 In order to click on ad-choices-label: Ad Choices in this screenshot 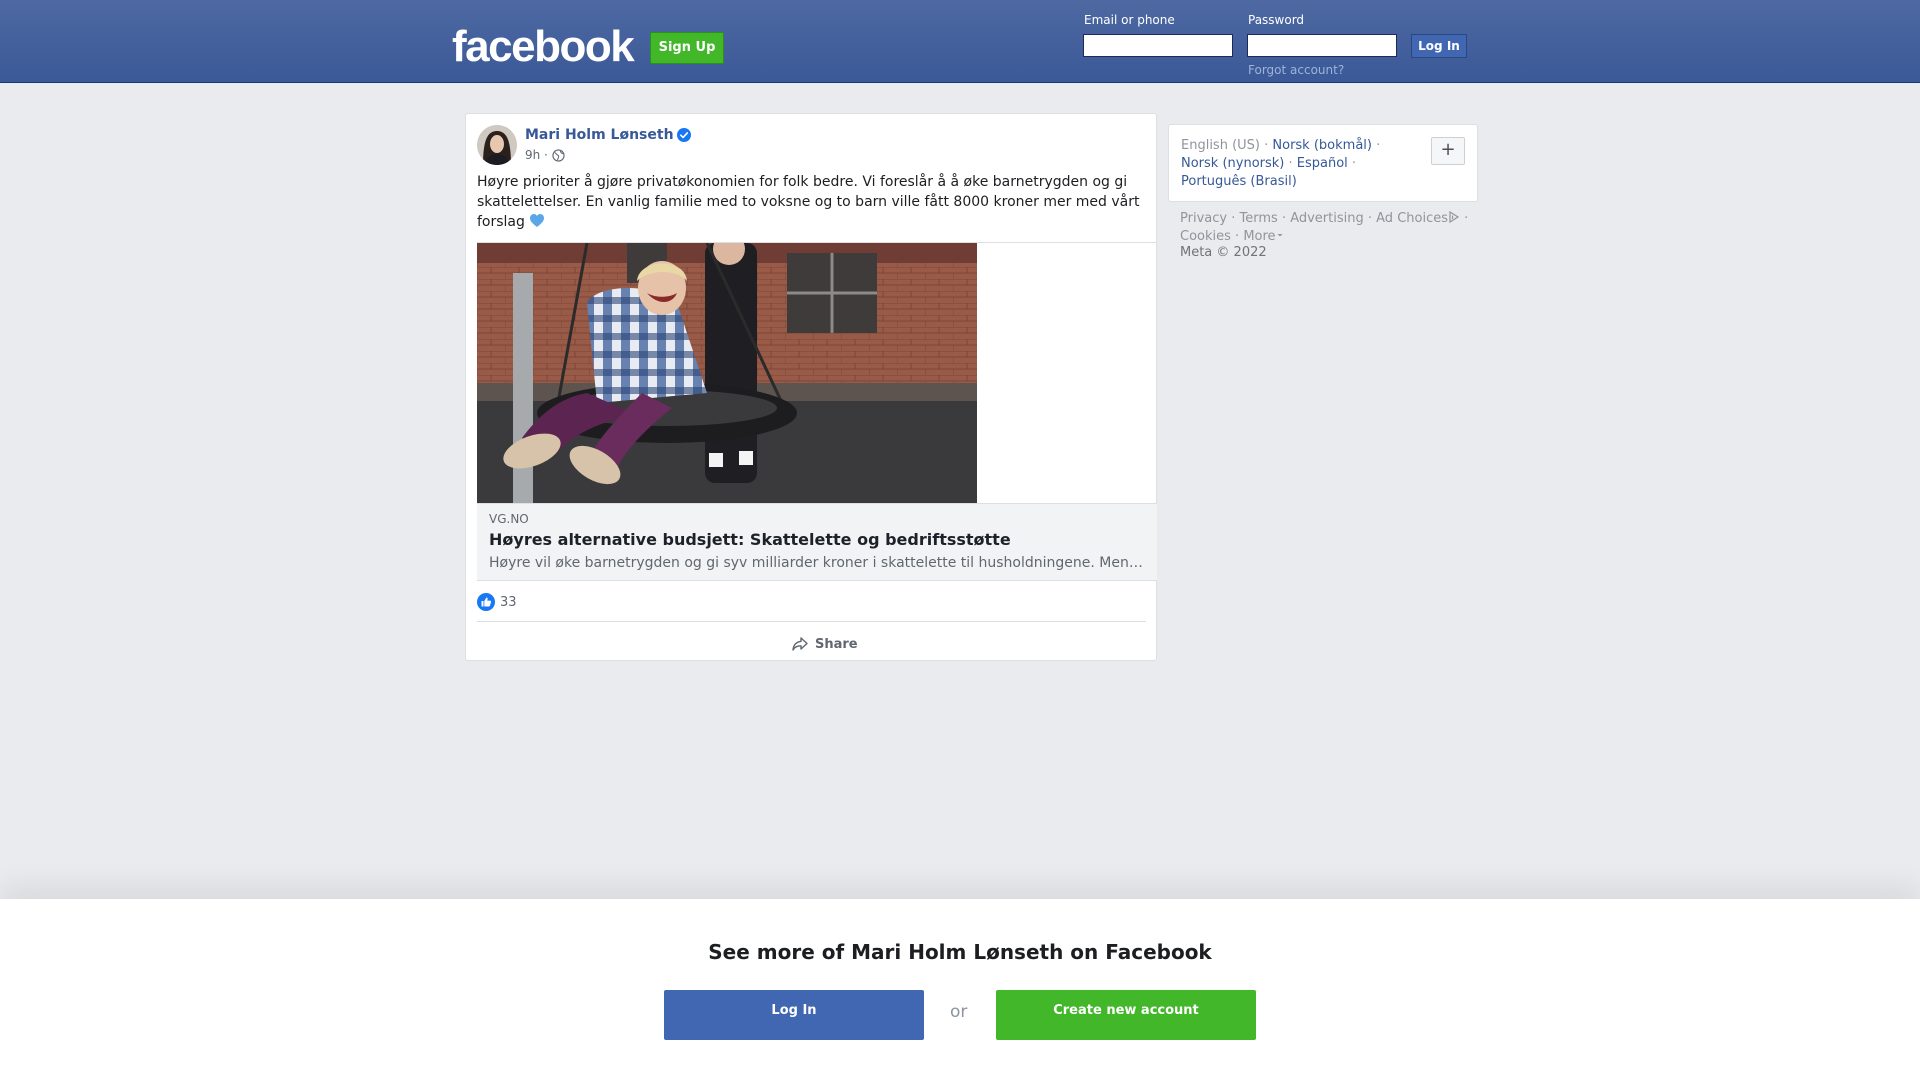, I will do `click(1412, 218)`.